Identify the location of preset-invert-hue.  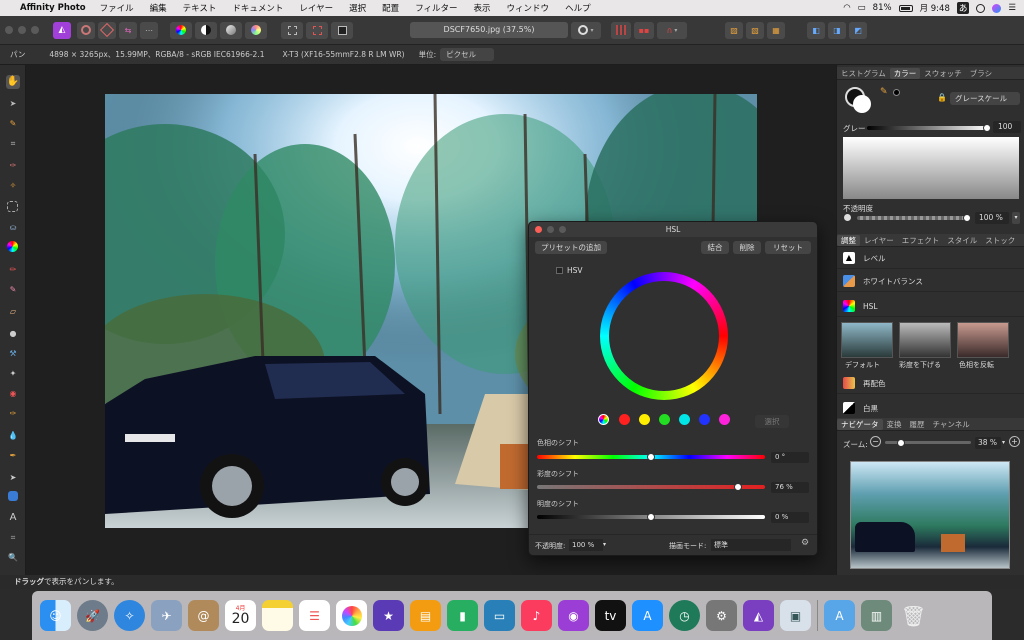
(983, 340).